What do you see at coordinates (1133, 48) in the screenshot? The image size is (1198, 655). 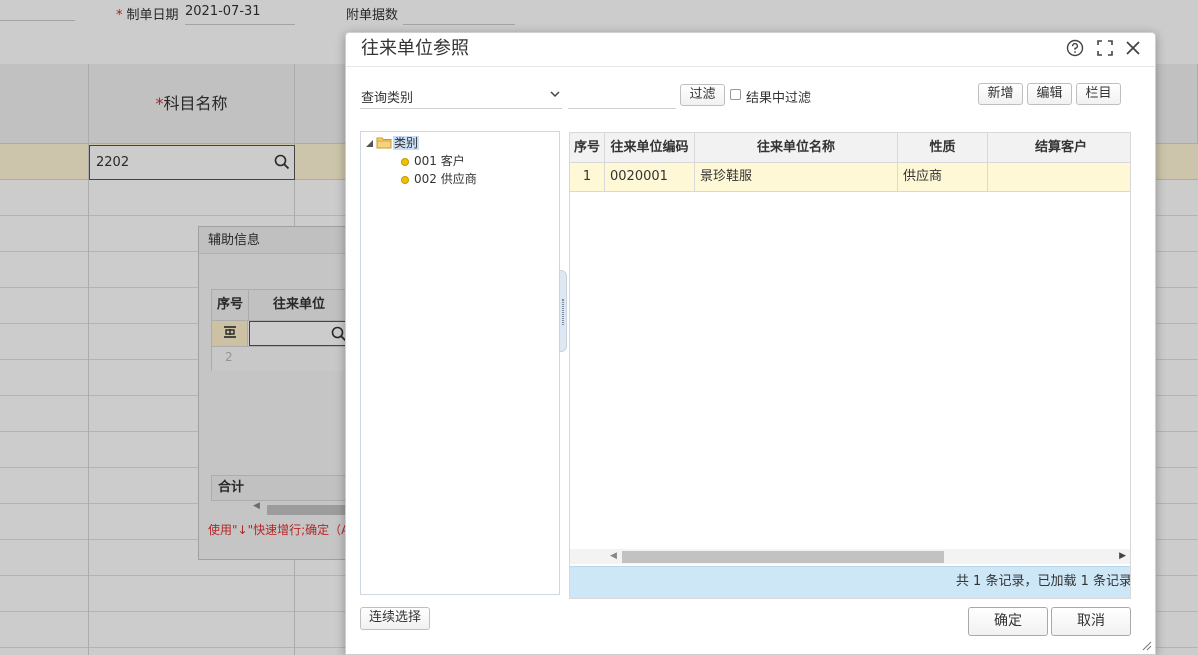 I see `close-icon` at bounding box center [1133, 48].